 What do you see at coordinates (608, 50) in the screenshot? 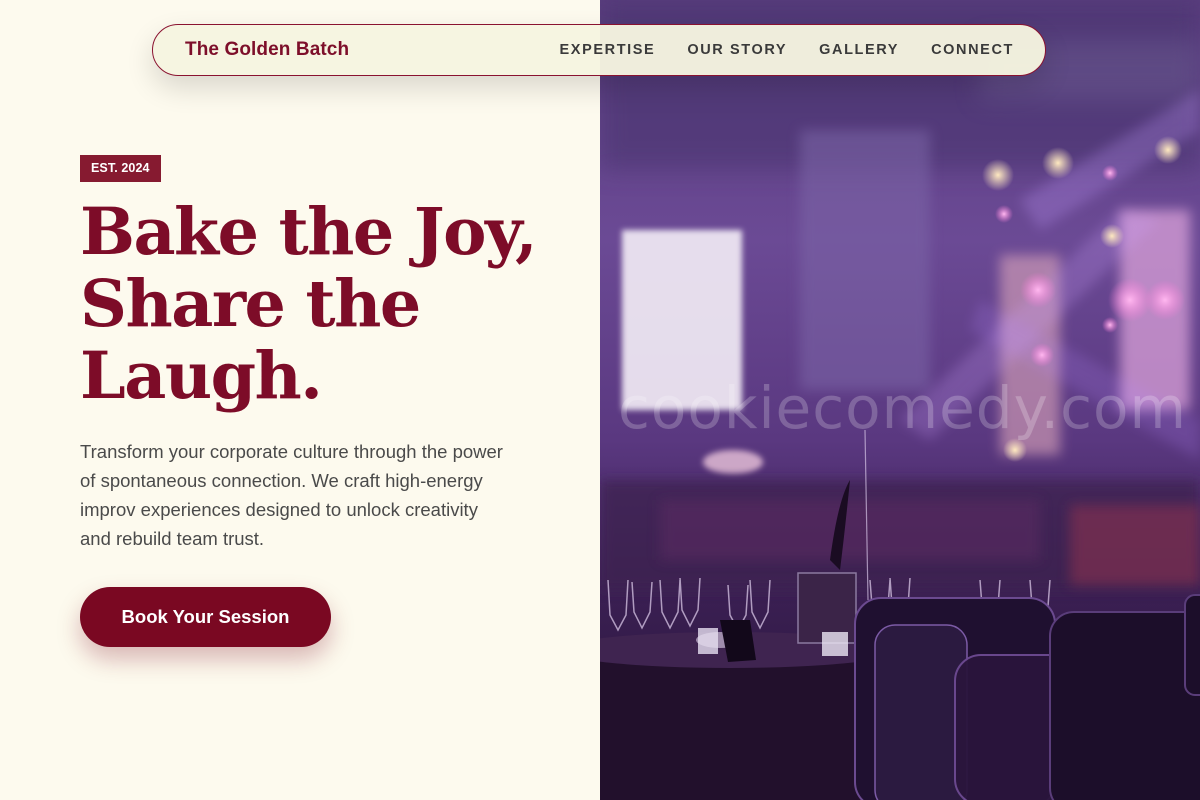
I see `nav-link-expertise: EXPERTISE` at bounding box center [608, 50].